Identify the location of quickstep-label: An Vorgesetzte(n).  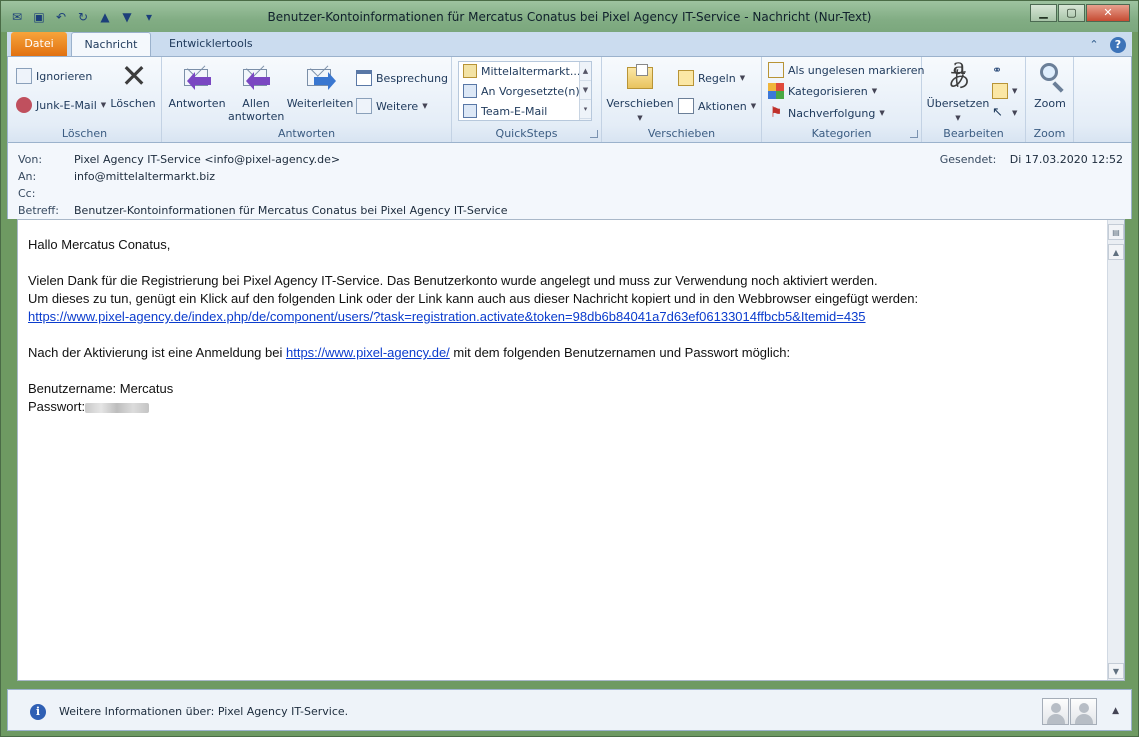
(530, 91).